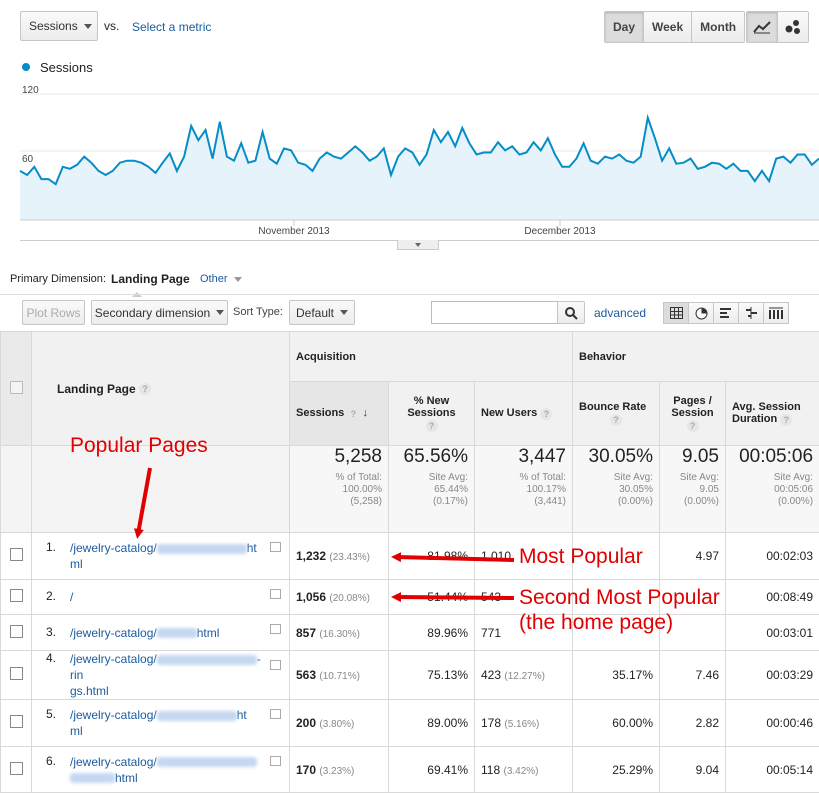 This screenshot has height=793, width=819. Describe the element at coordinates (58, 279) in the screenshot. I see `primary-dimension-label: Primary Dimension:` at that location.